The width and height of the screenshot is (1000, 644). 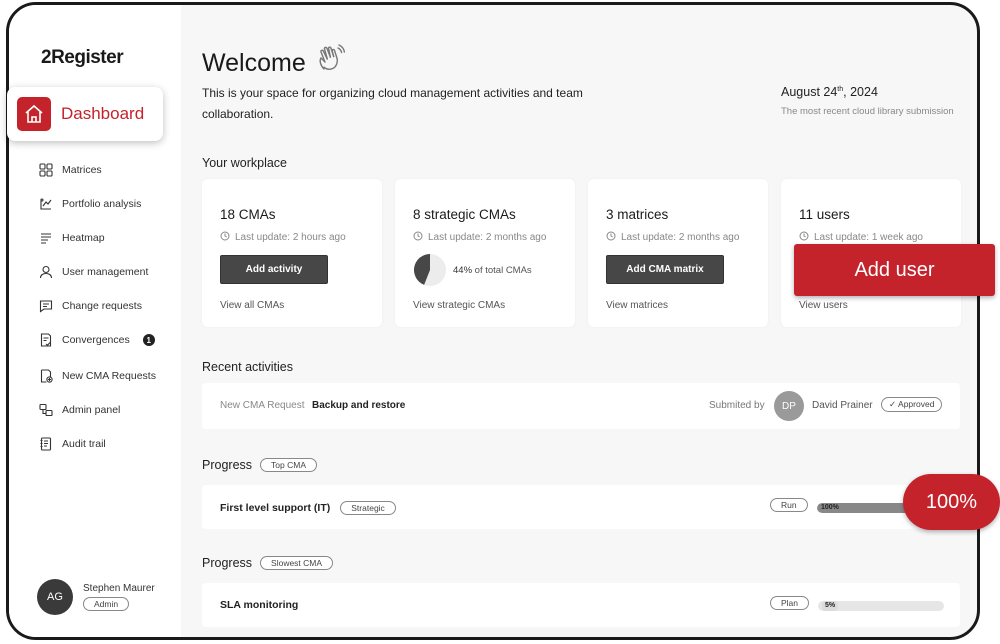 What do you see at coordinates (91, 410) in the screenshot?
I see `sidebar-item-label: Admin panel` at bounding box center [91, 410].